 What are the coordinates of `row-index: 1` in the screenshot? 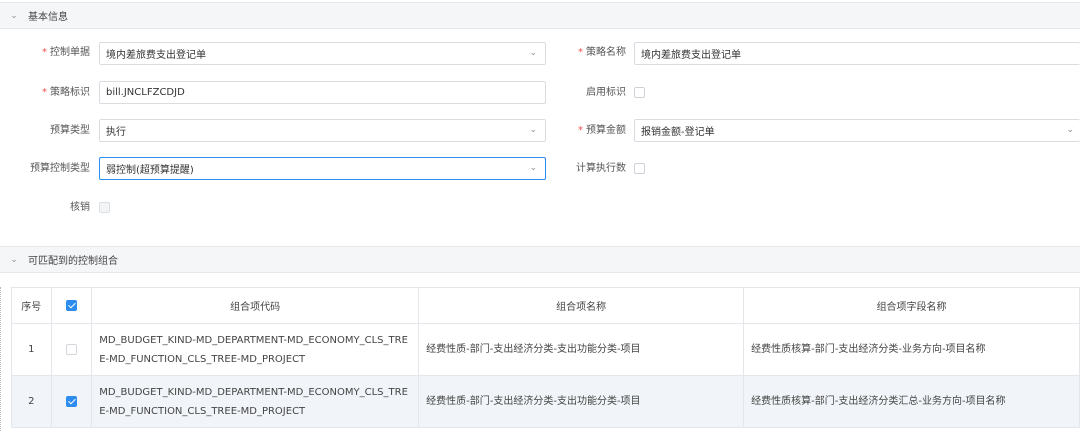 It's located at (31, 349).